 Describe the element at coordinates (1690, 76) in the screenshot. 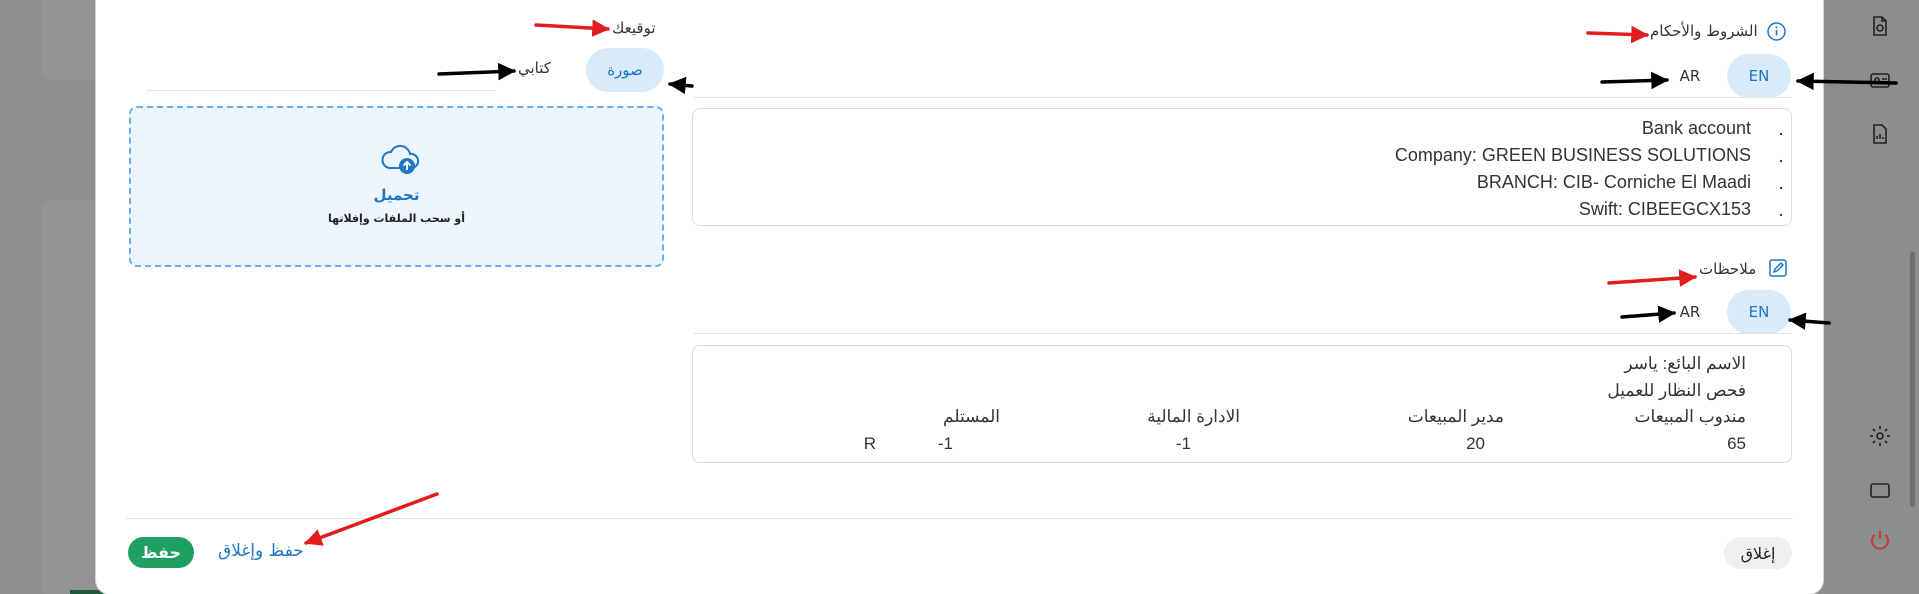

I see `terms-lang-ar-button: AR` at that location.